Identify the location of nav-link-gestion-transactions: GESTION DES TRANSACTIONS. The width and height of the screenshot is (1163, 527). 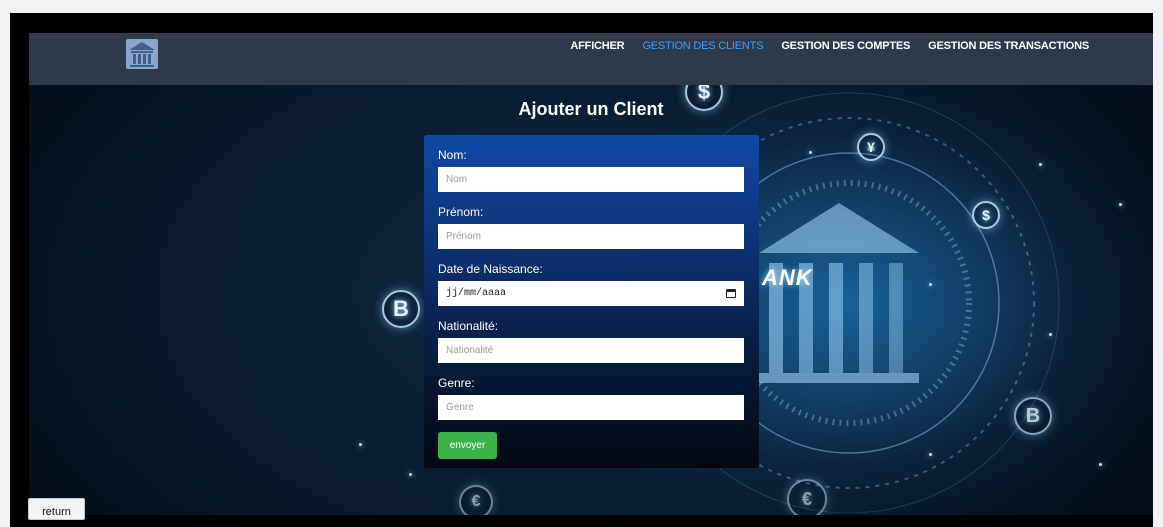
(1008, 46).